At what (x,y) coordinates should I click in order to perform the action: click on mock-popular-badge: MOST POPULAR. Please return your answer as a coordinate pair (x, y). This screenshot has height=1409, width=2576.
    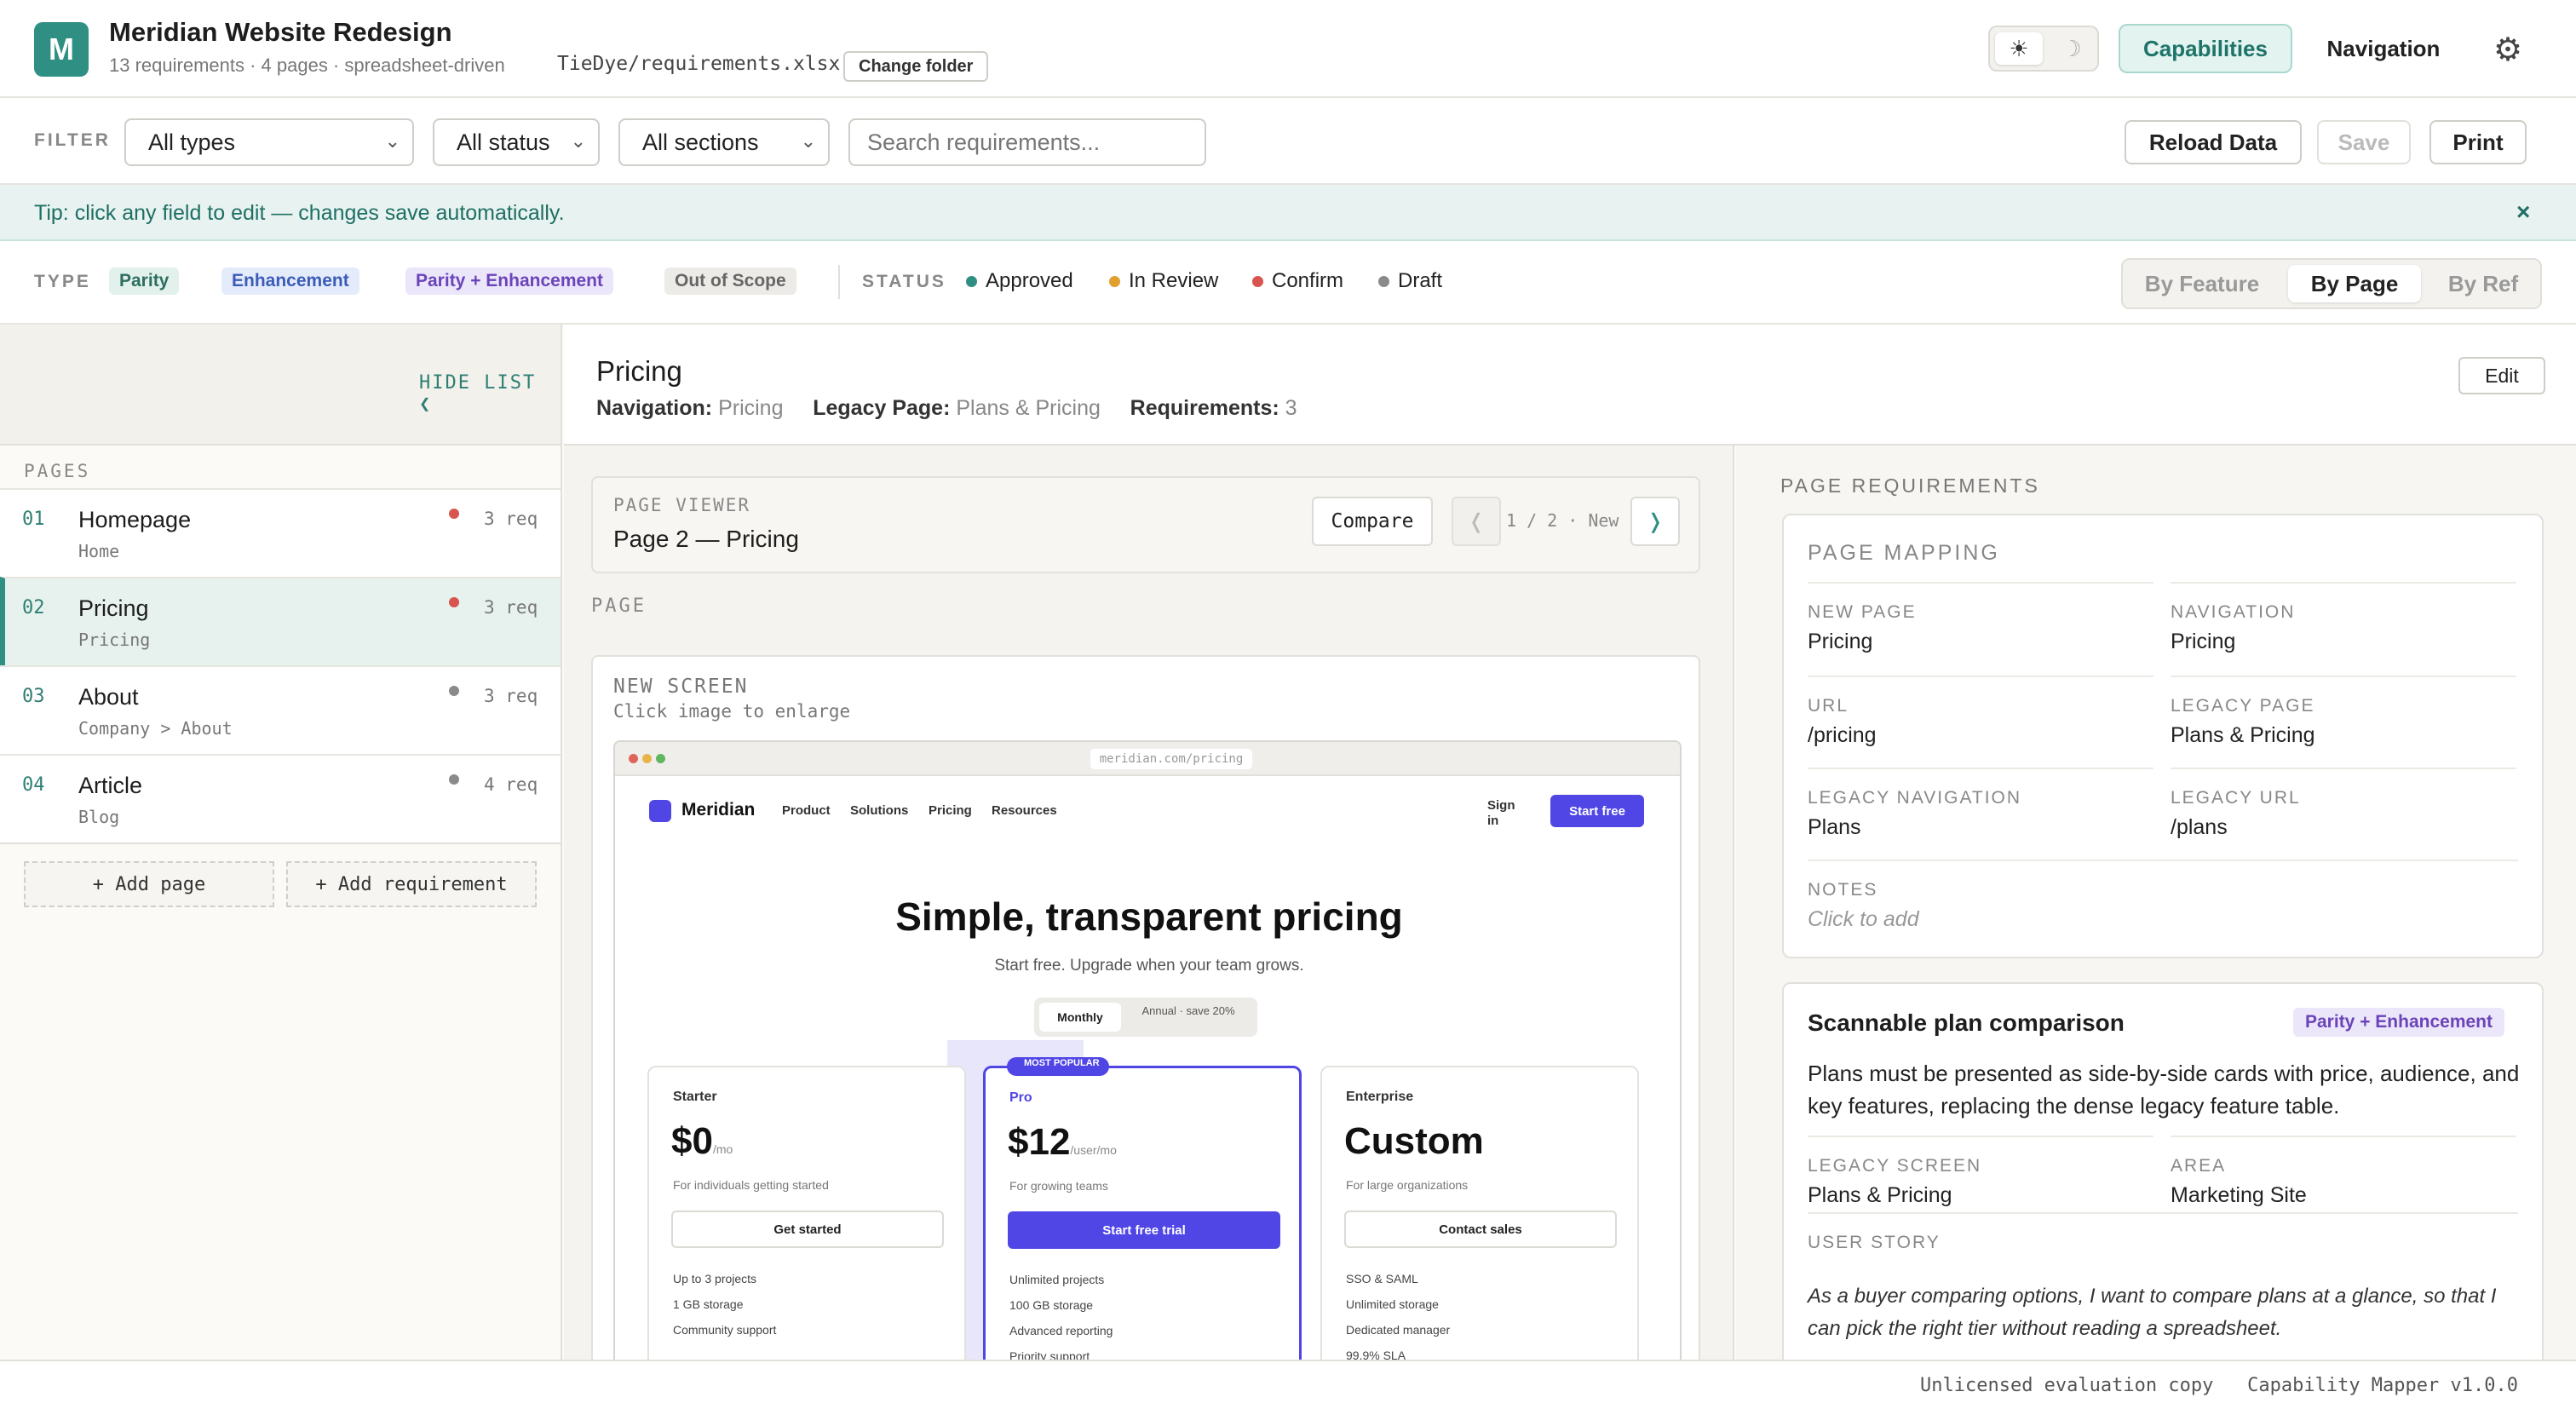
    Looking at the image, I should click on (1058, 1066).